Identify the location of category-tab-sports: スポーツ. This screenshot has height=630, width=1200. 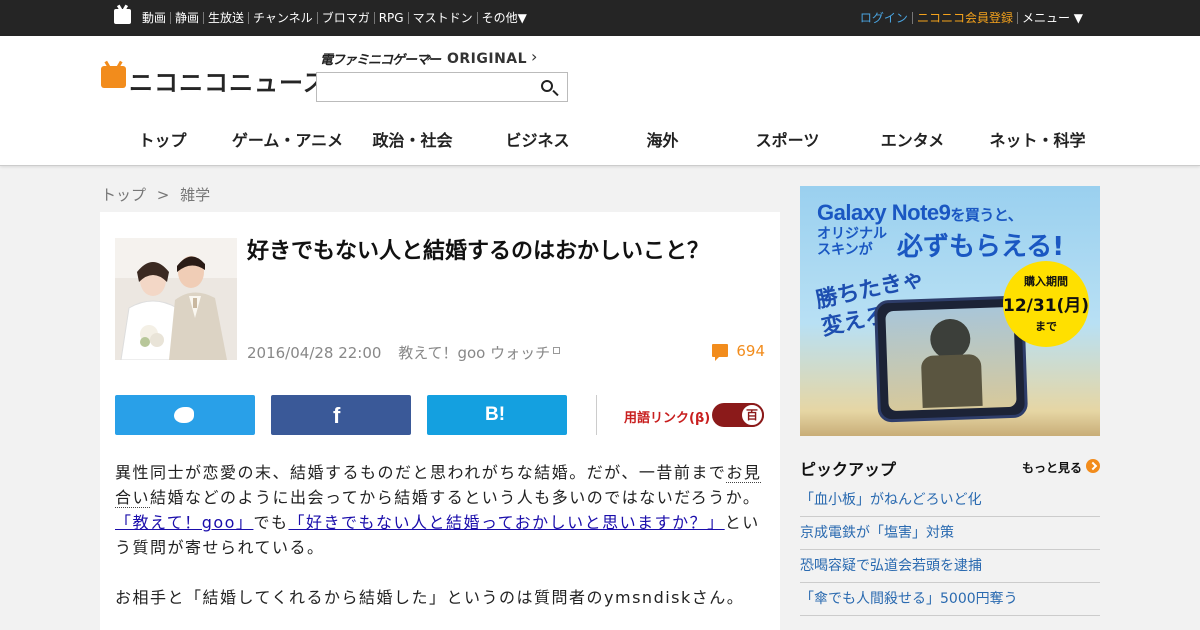
(787, 141).